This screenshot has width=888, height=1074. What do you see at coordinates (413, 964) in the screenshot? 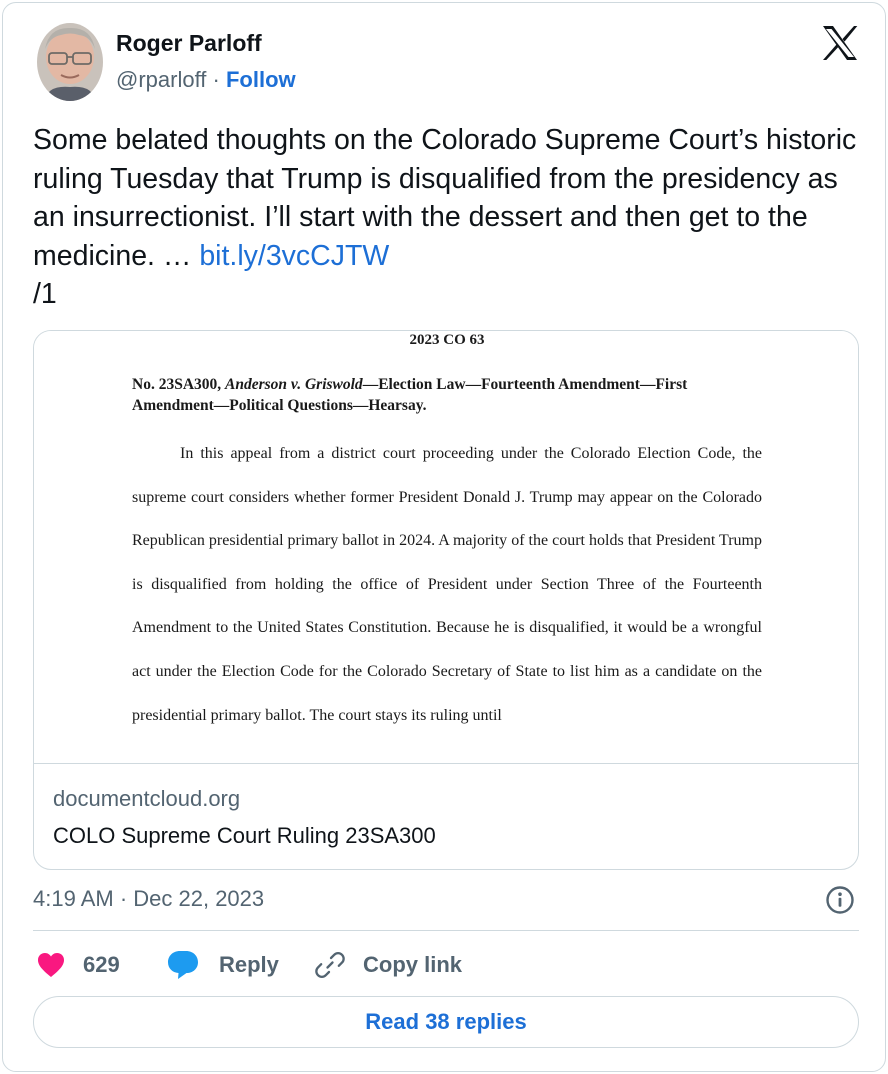
I see `copy-link-label: Copy link` at bounding box center [413, 964].